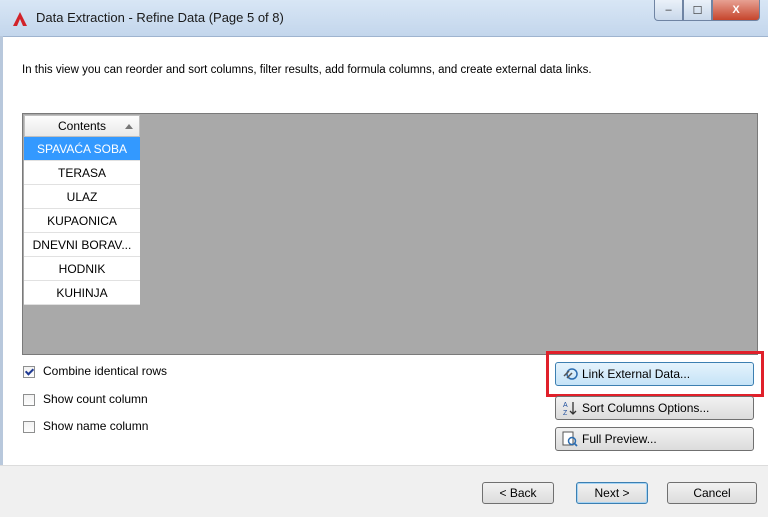  Describe the element at coordinates (82, 269) in the screenshot. I see `table-row: HODNIK` at that location.